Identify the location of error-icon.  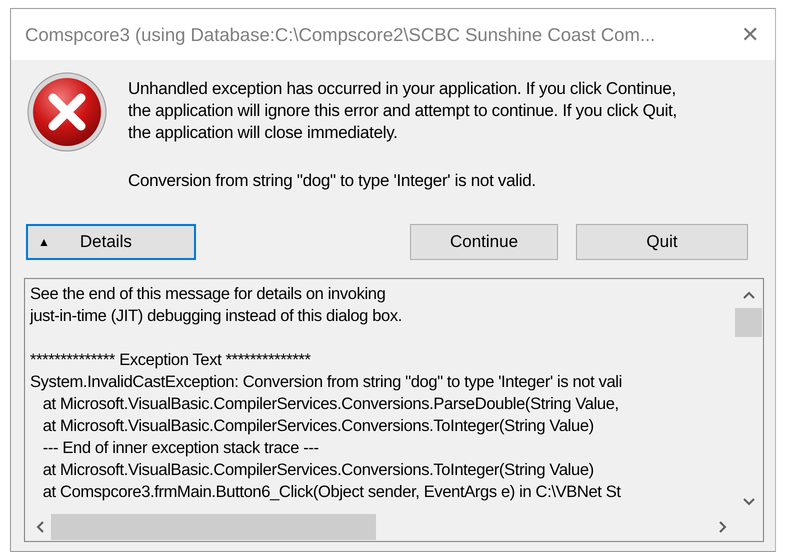
(67, 112).